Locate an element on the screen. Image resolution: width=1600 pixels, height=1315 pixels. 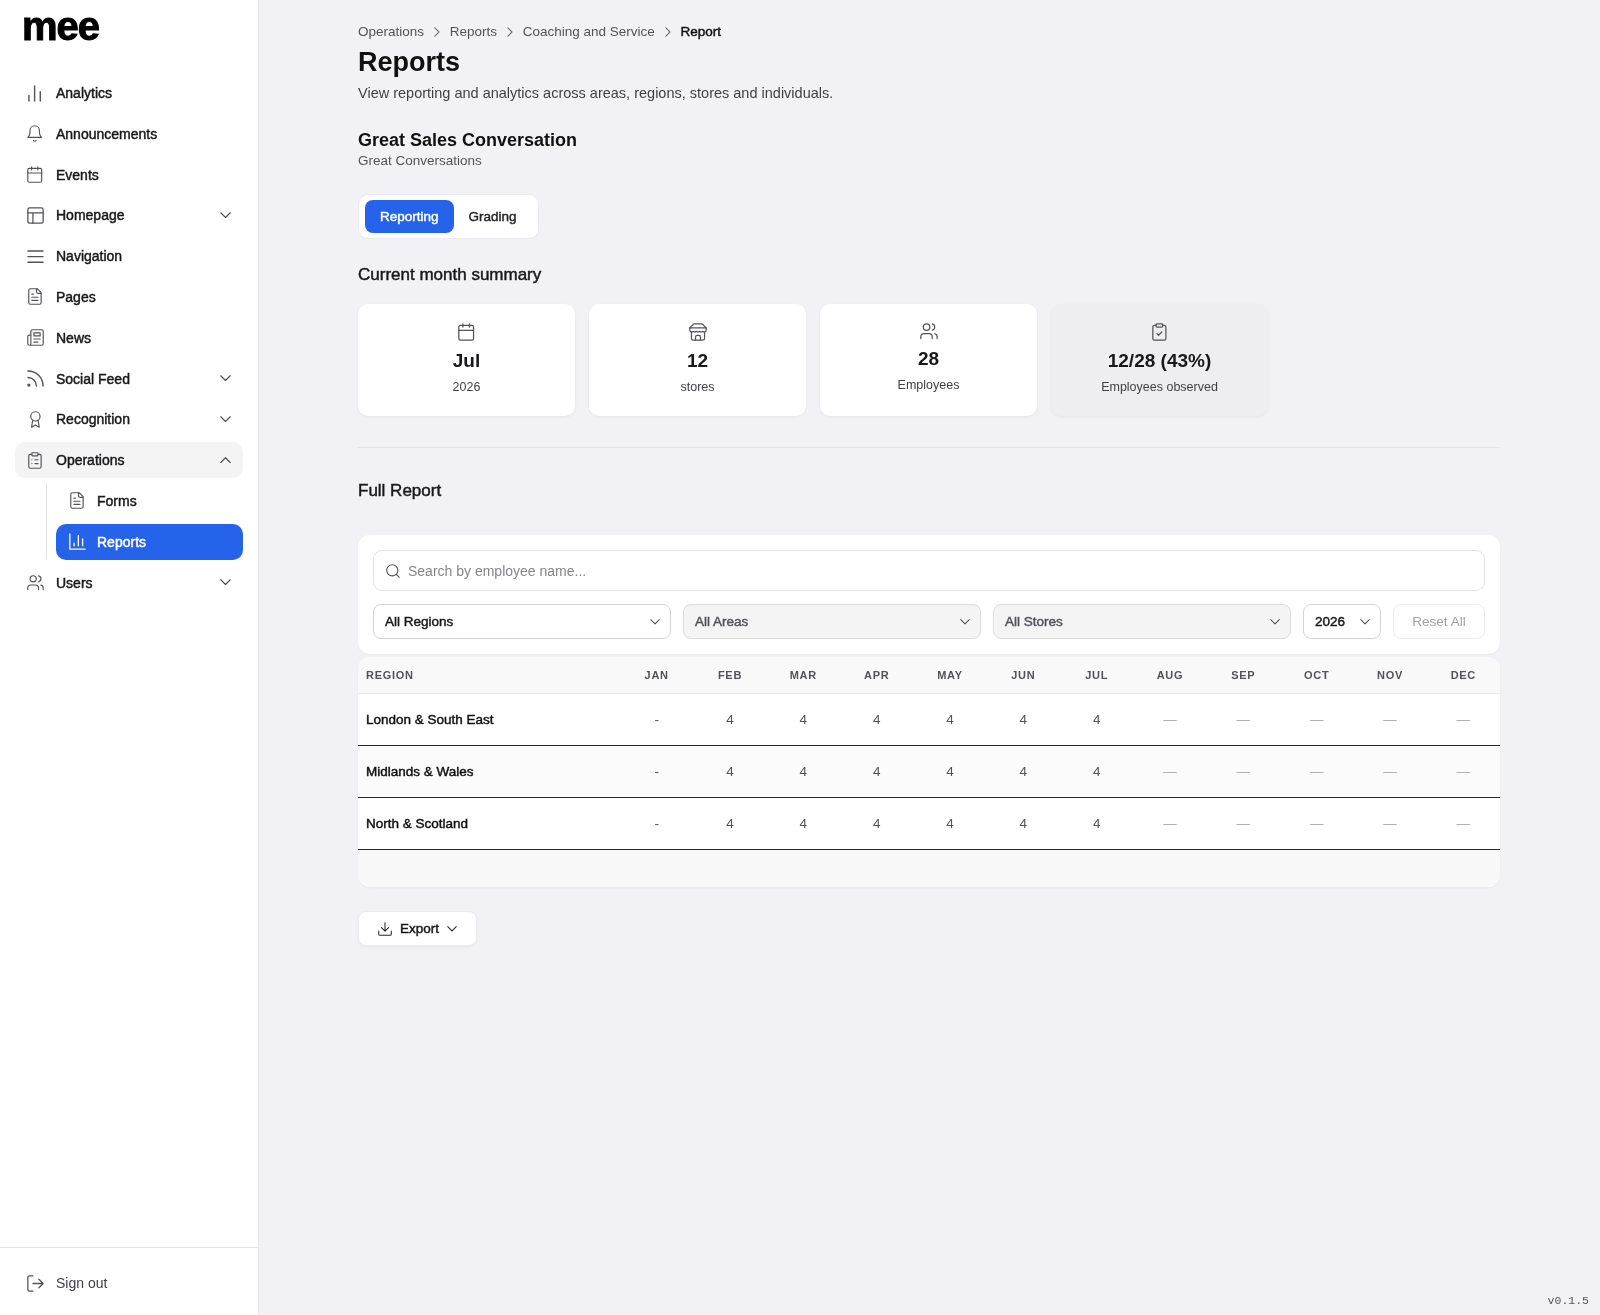
table-cell-text: Midlands & Wales is located at coordinates (420, 771).